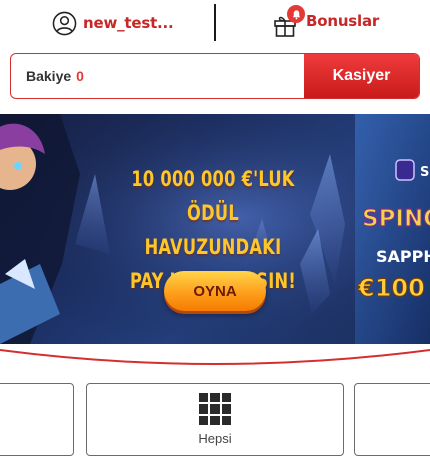 The height and width of the screenshot is (460, 430). What do you see at coordinates (49, 76) in the screenshot?
I see `balance-label: Bakiye` at bounding box center [49, 76].